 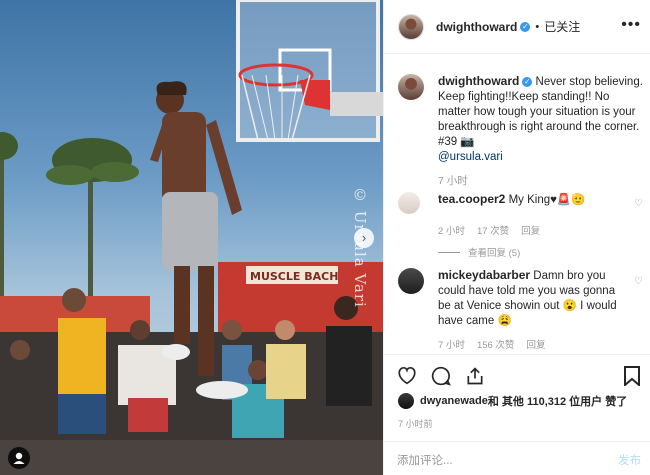 What do you see at coordinates (454, 401) in the screenshot?
I see `liker-username: dwyanewade` at bounding box center [454, 401].